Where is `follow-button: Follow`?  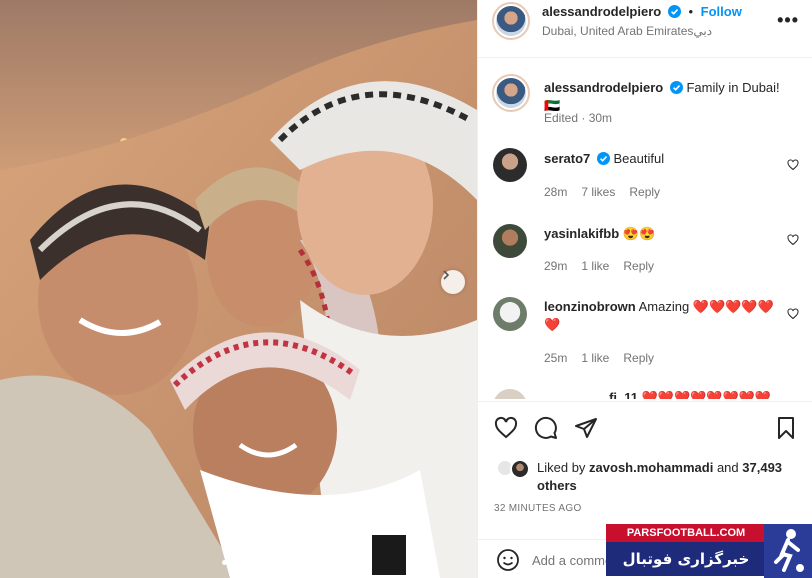
follow-button: Follow is located at coordinates (721, 11).